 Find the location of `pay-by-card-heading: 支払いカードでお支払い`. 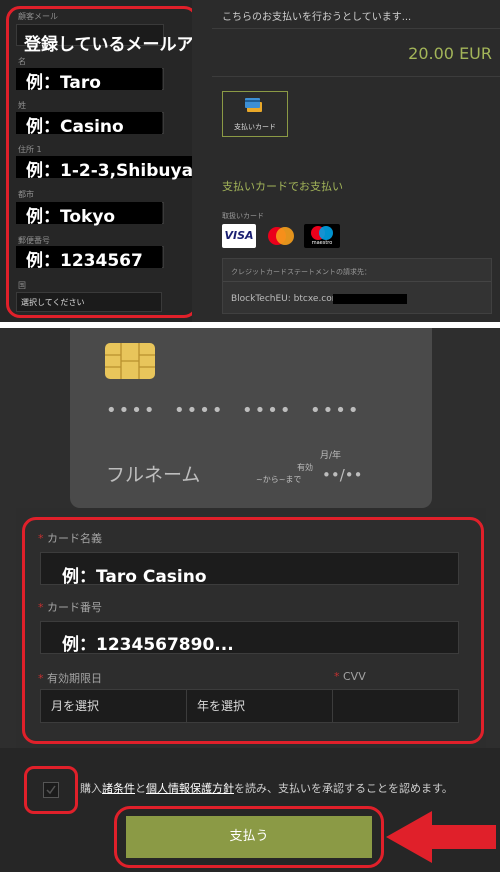

pay-by-card-heading: 支払いカードでお支払い is located at coordinates (282, 186).